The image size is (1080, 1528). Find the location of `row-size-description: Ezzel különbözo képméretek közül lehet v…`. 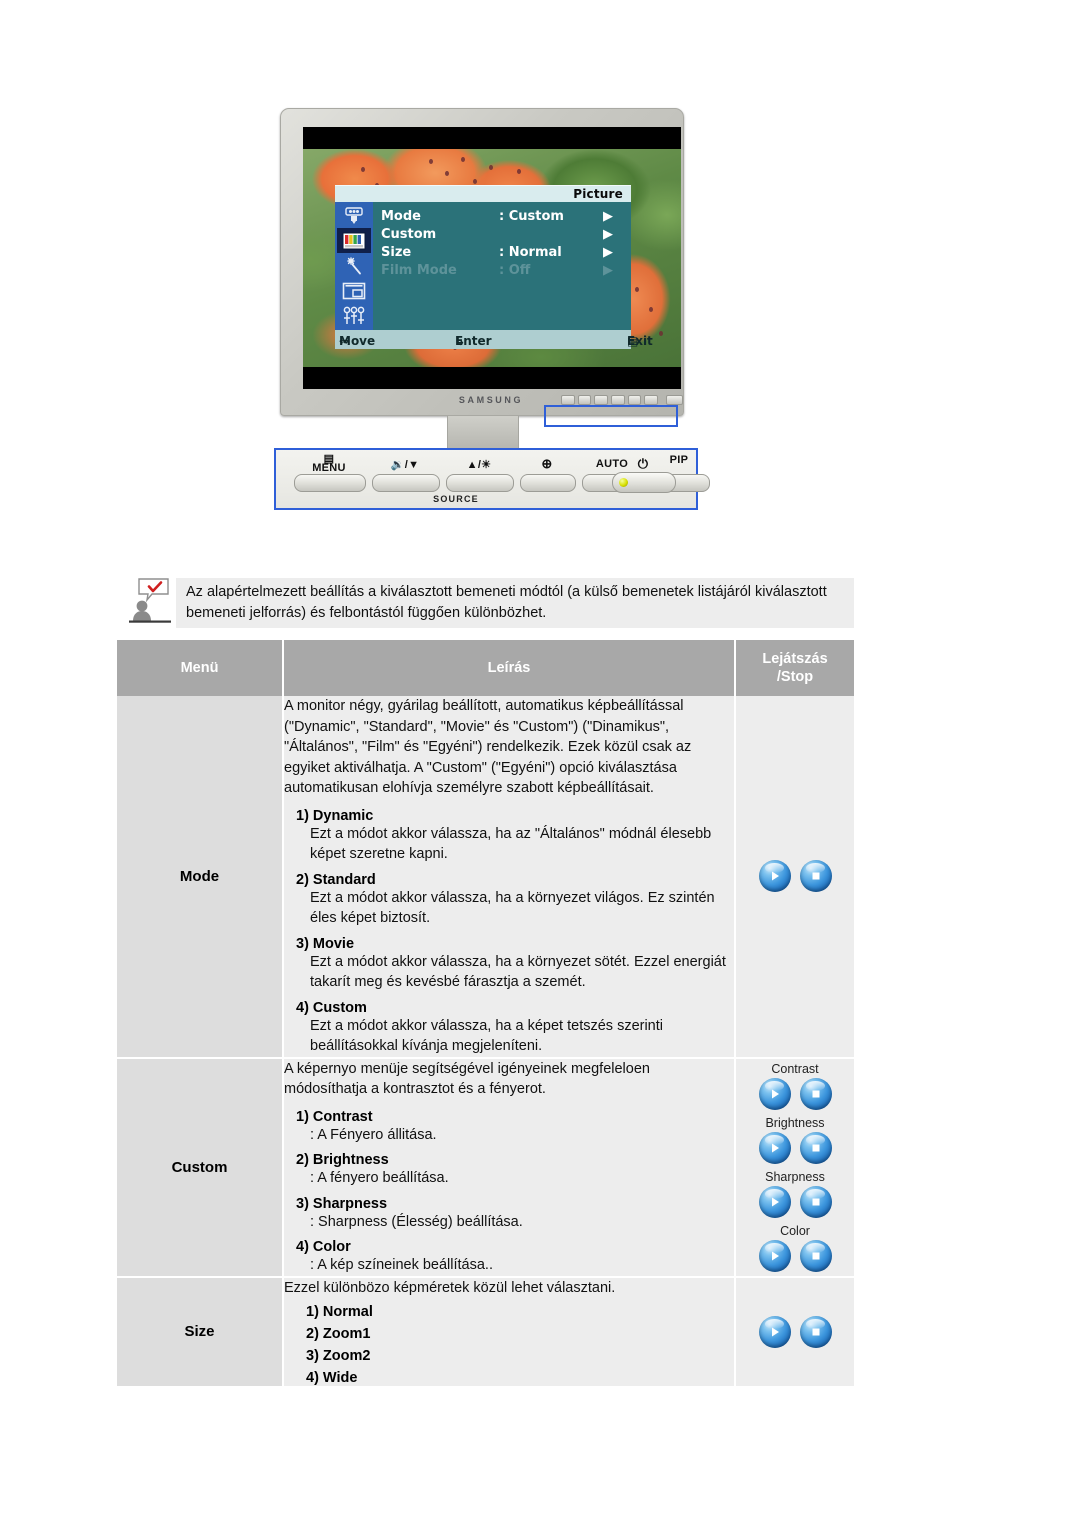

row-size-description: Ezzel különbözo képméretek közül lehet v… is located at coordinates (509, 1332).